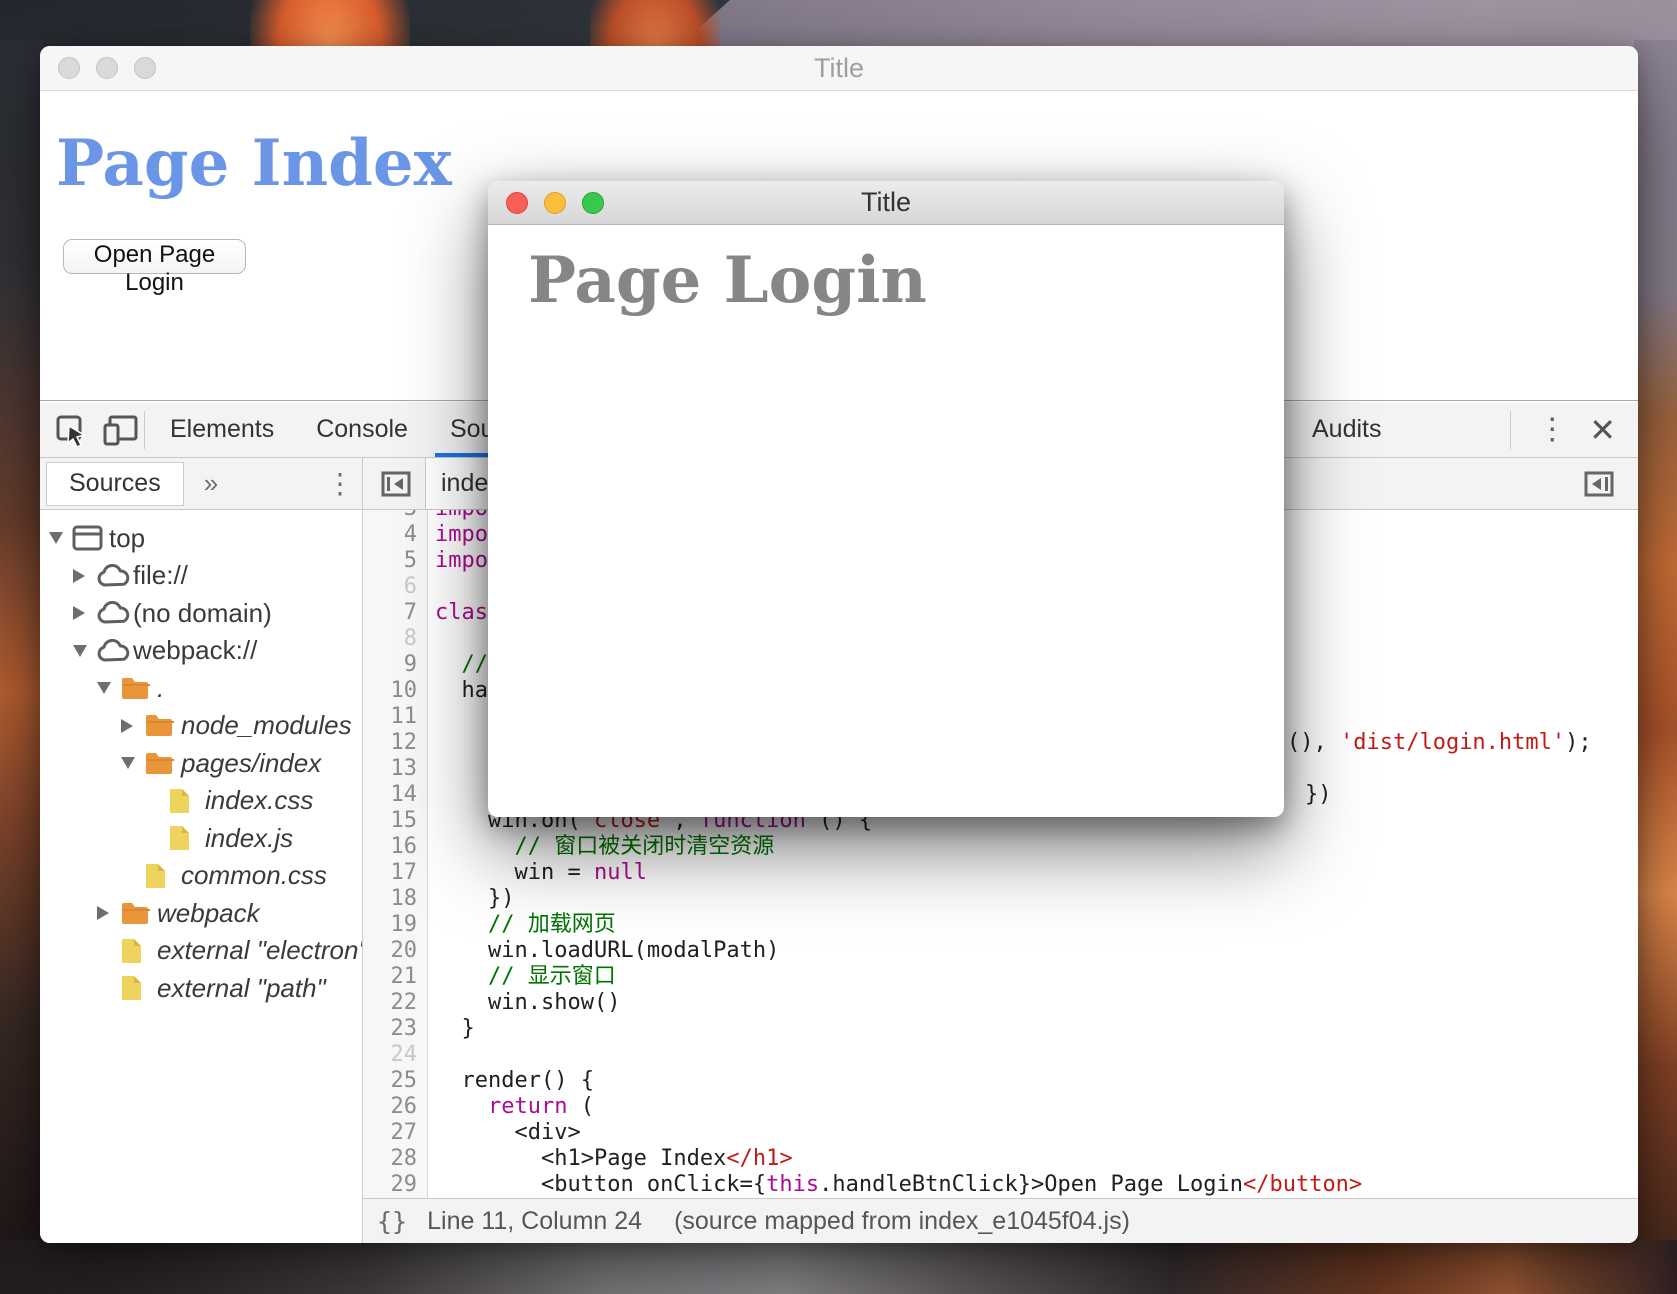 This screenshot has width=1677, height=1294. I want to click on tree-item-external-electron-: external "electron", so click(229, 950).